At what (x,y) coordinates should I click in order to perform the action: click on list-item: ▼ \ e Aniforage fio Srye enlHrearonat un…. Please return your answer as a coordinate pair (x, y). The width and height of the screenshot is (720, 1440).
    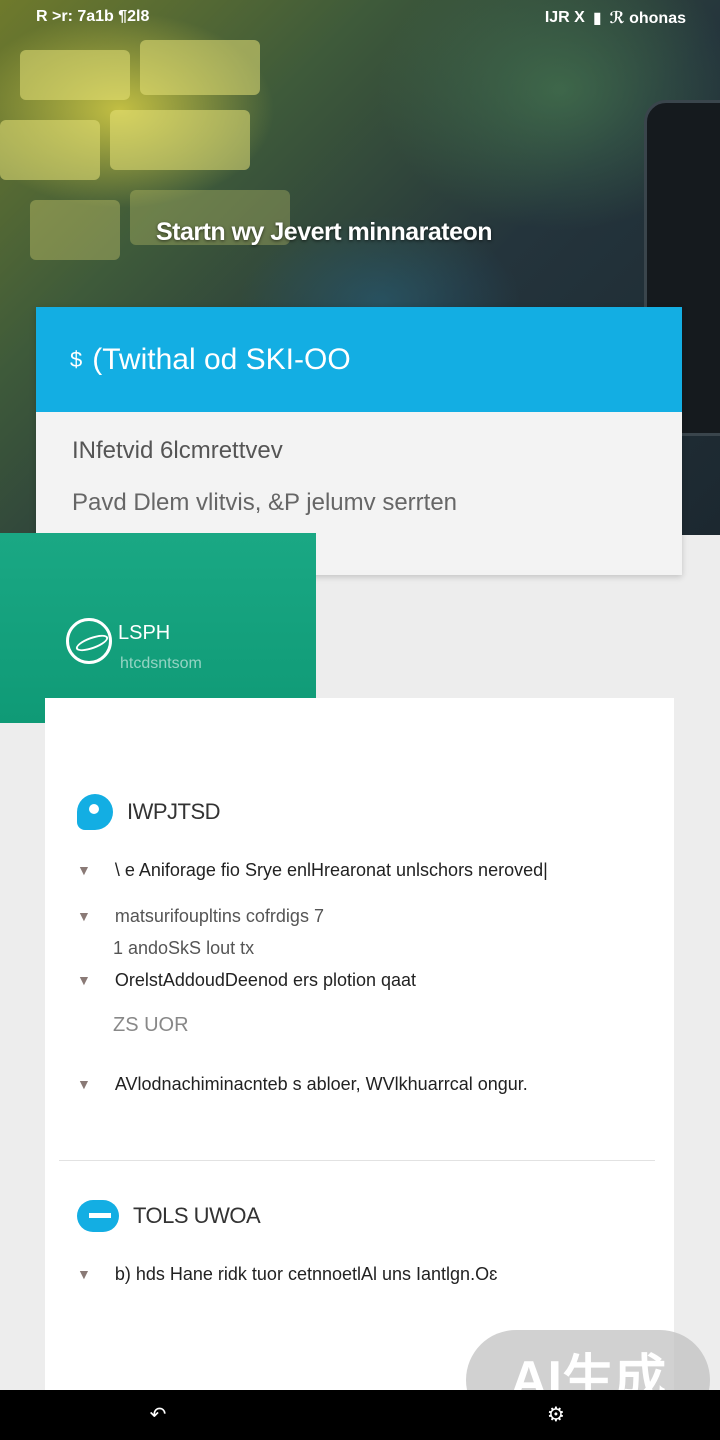
    Looking at the image, I should click on (312, 870).